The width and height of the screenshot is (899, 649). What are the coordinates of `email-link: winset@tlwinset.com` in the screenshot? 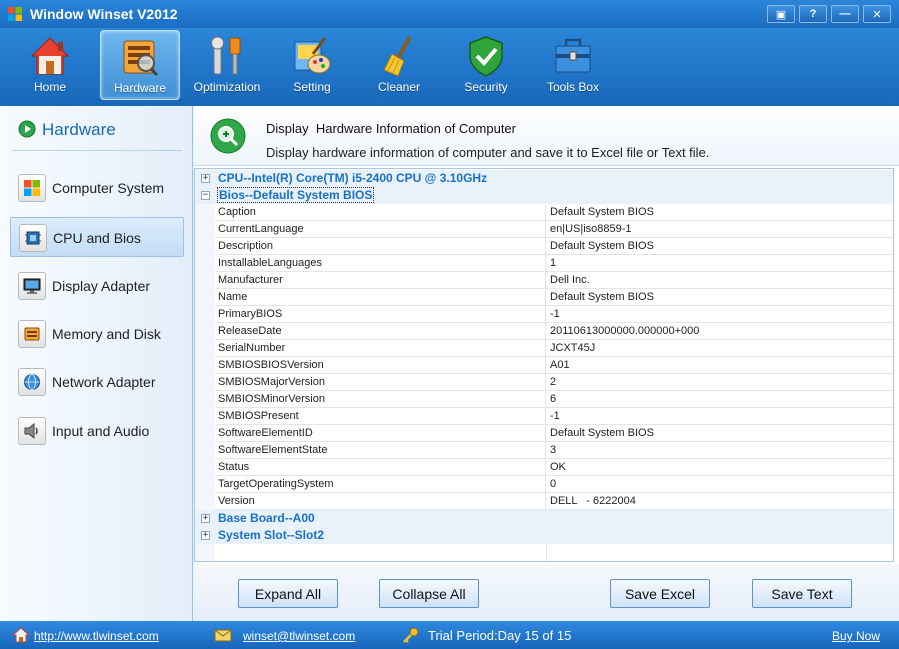 It's located at (299, 636).